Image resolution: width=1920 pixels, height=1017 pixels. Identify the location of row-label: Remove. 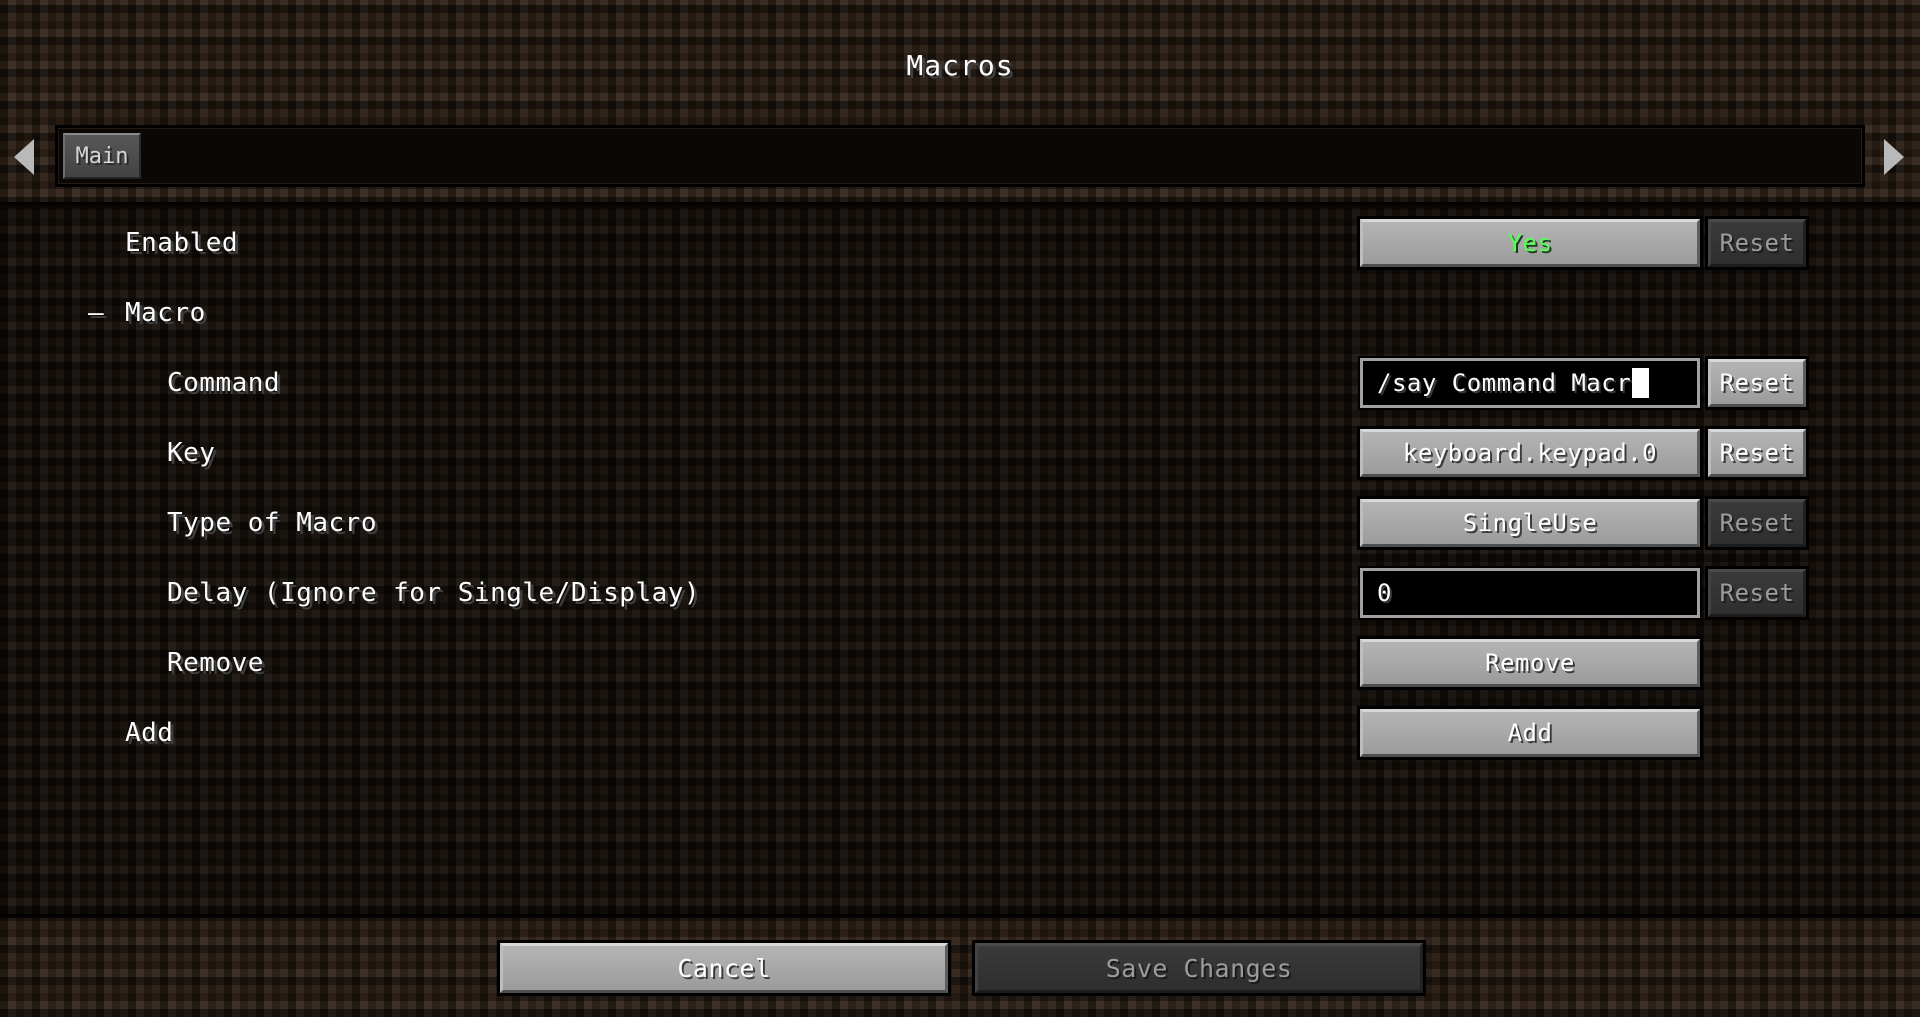
(215, 663).